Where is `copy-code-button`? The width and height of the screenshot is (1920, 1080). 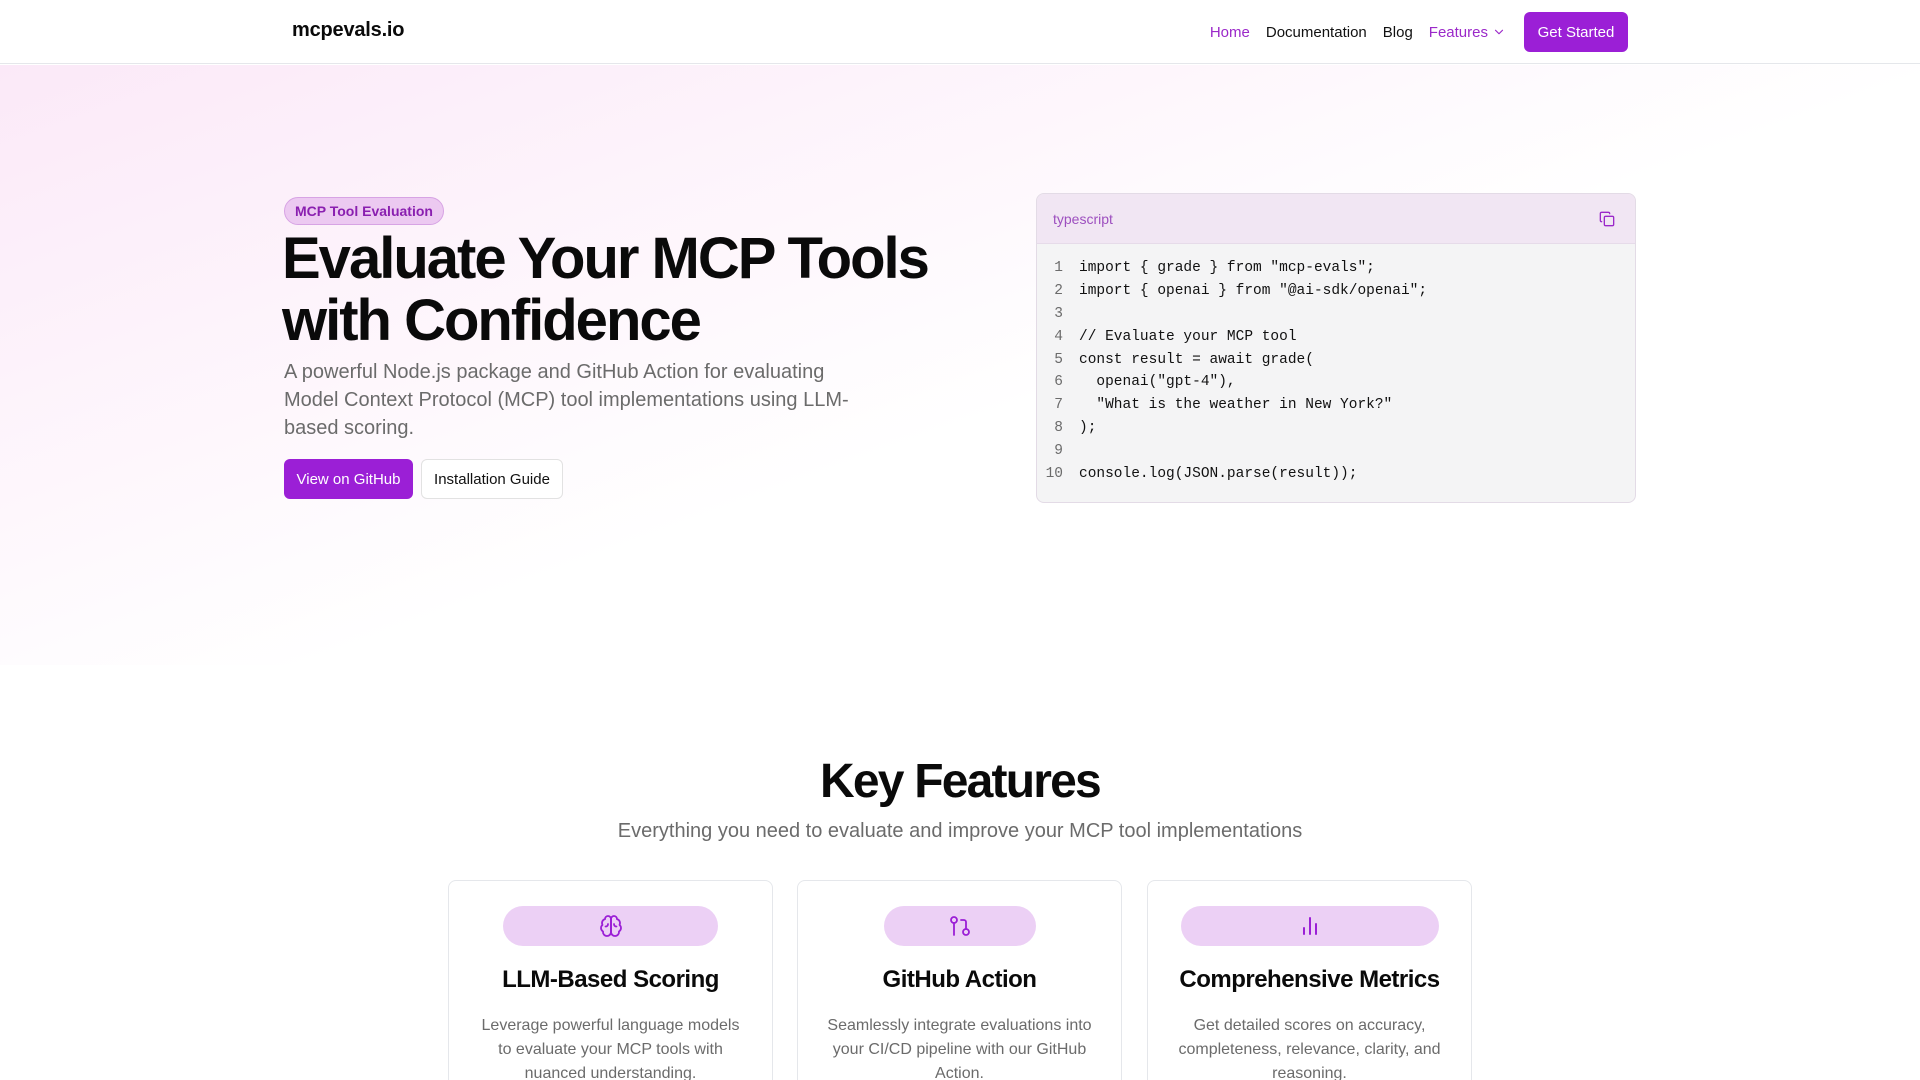 copy-code-button is located at coordinates (1607, 219).